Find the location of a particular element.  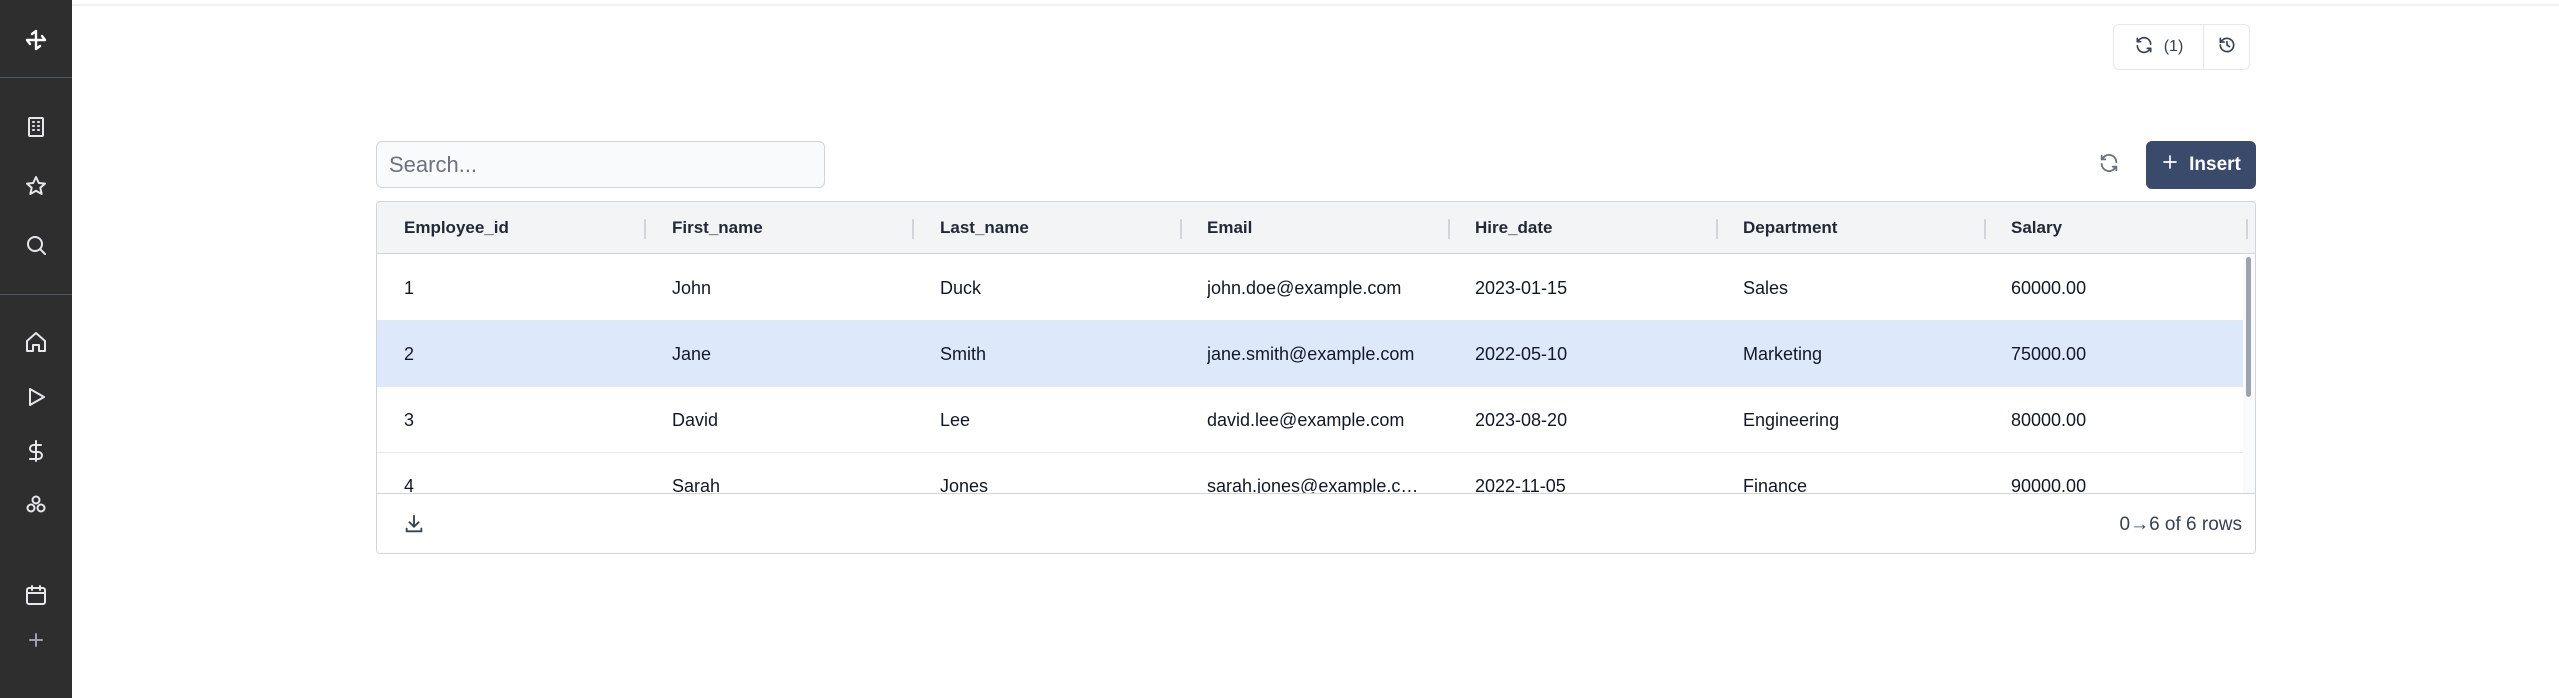

column-header-last-name: Last_name is located at coordinates (984, 228).